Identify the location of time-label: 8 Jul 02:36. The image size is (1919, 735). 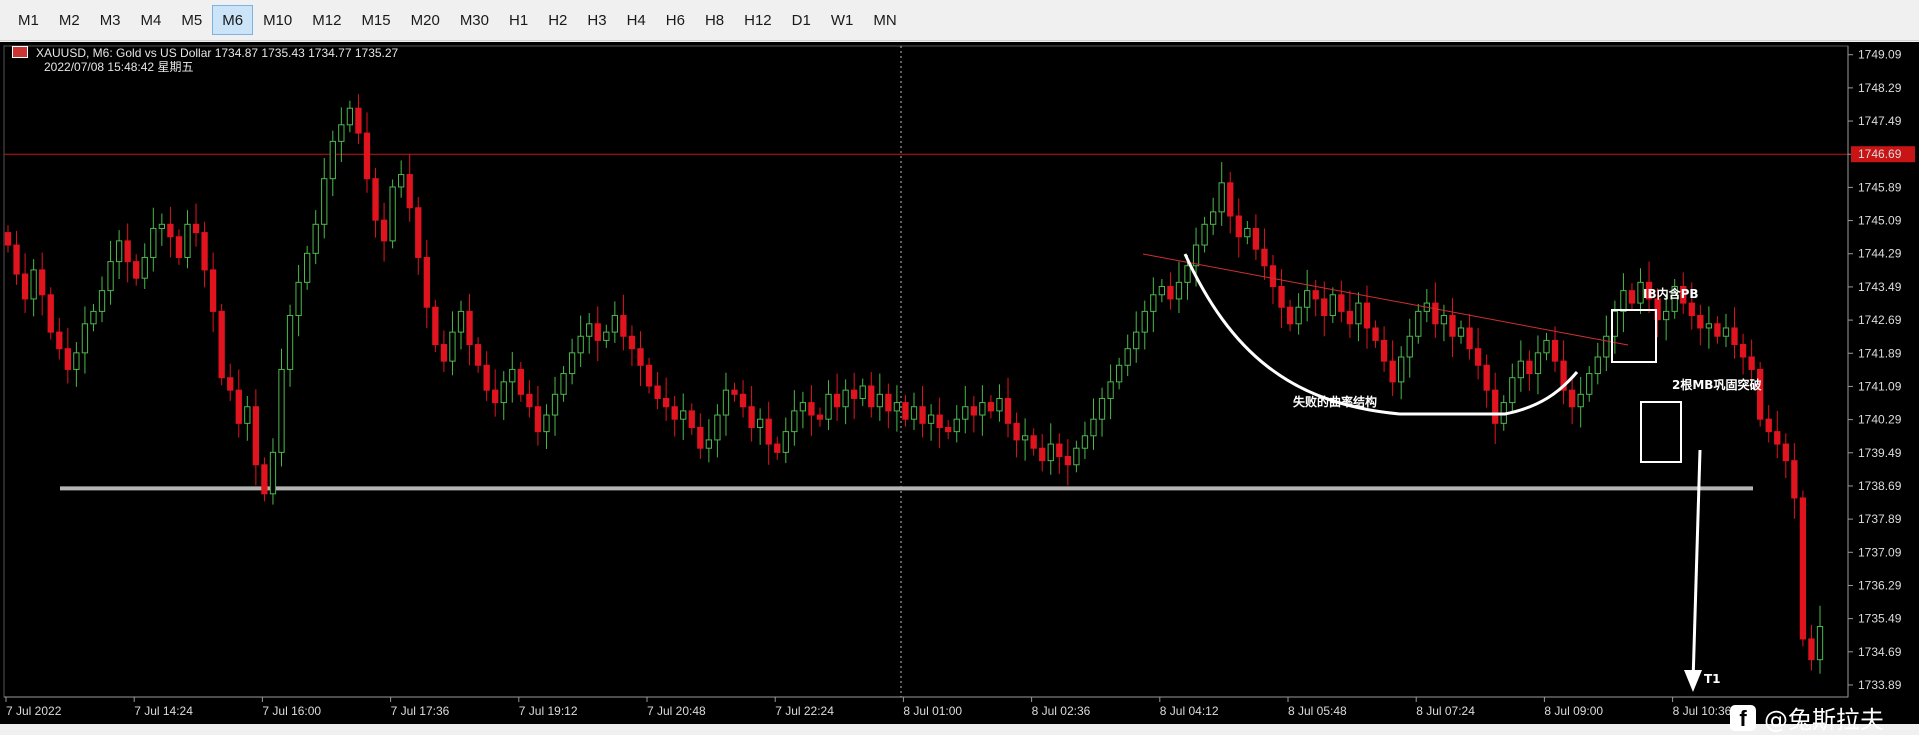
(1061, 711).